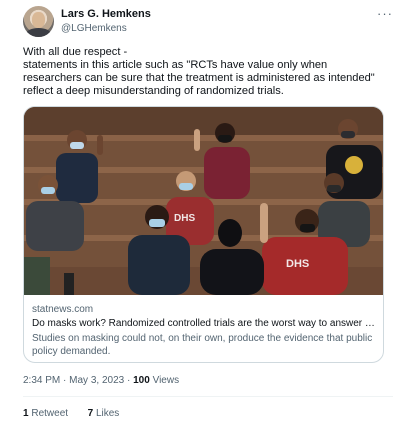 The width and height of the screenshot is (407, 427). I want to click on divider, so click(208, 396).